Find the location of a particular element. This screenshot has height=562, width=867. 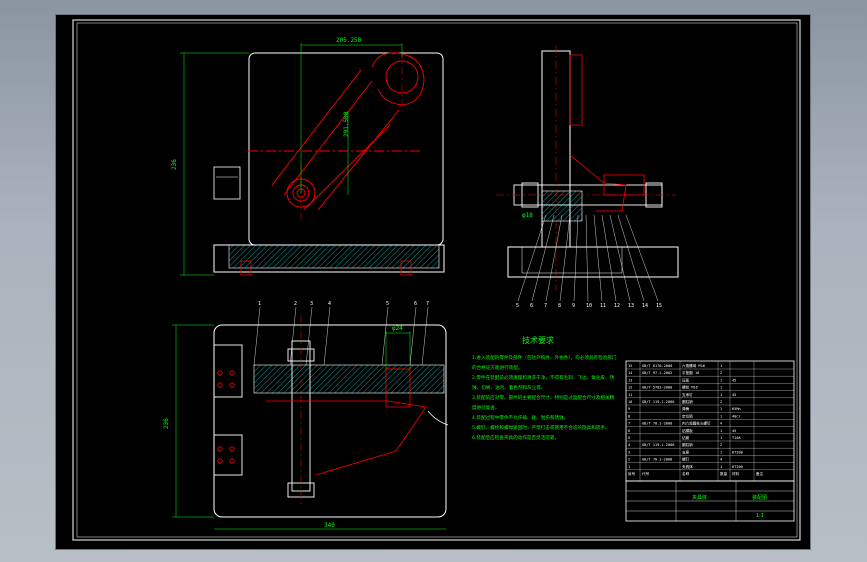

bom-cell: 六角螺母 M16 is located at coordinates (693, 365).